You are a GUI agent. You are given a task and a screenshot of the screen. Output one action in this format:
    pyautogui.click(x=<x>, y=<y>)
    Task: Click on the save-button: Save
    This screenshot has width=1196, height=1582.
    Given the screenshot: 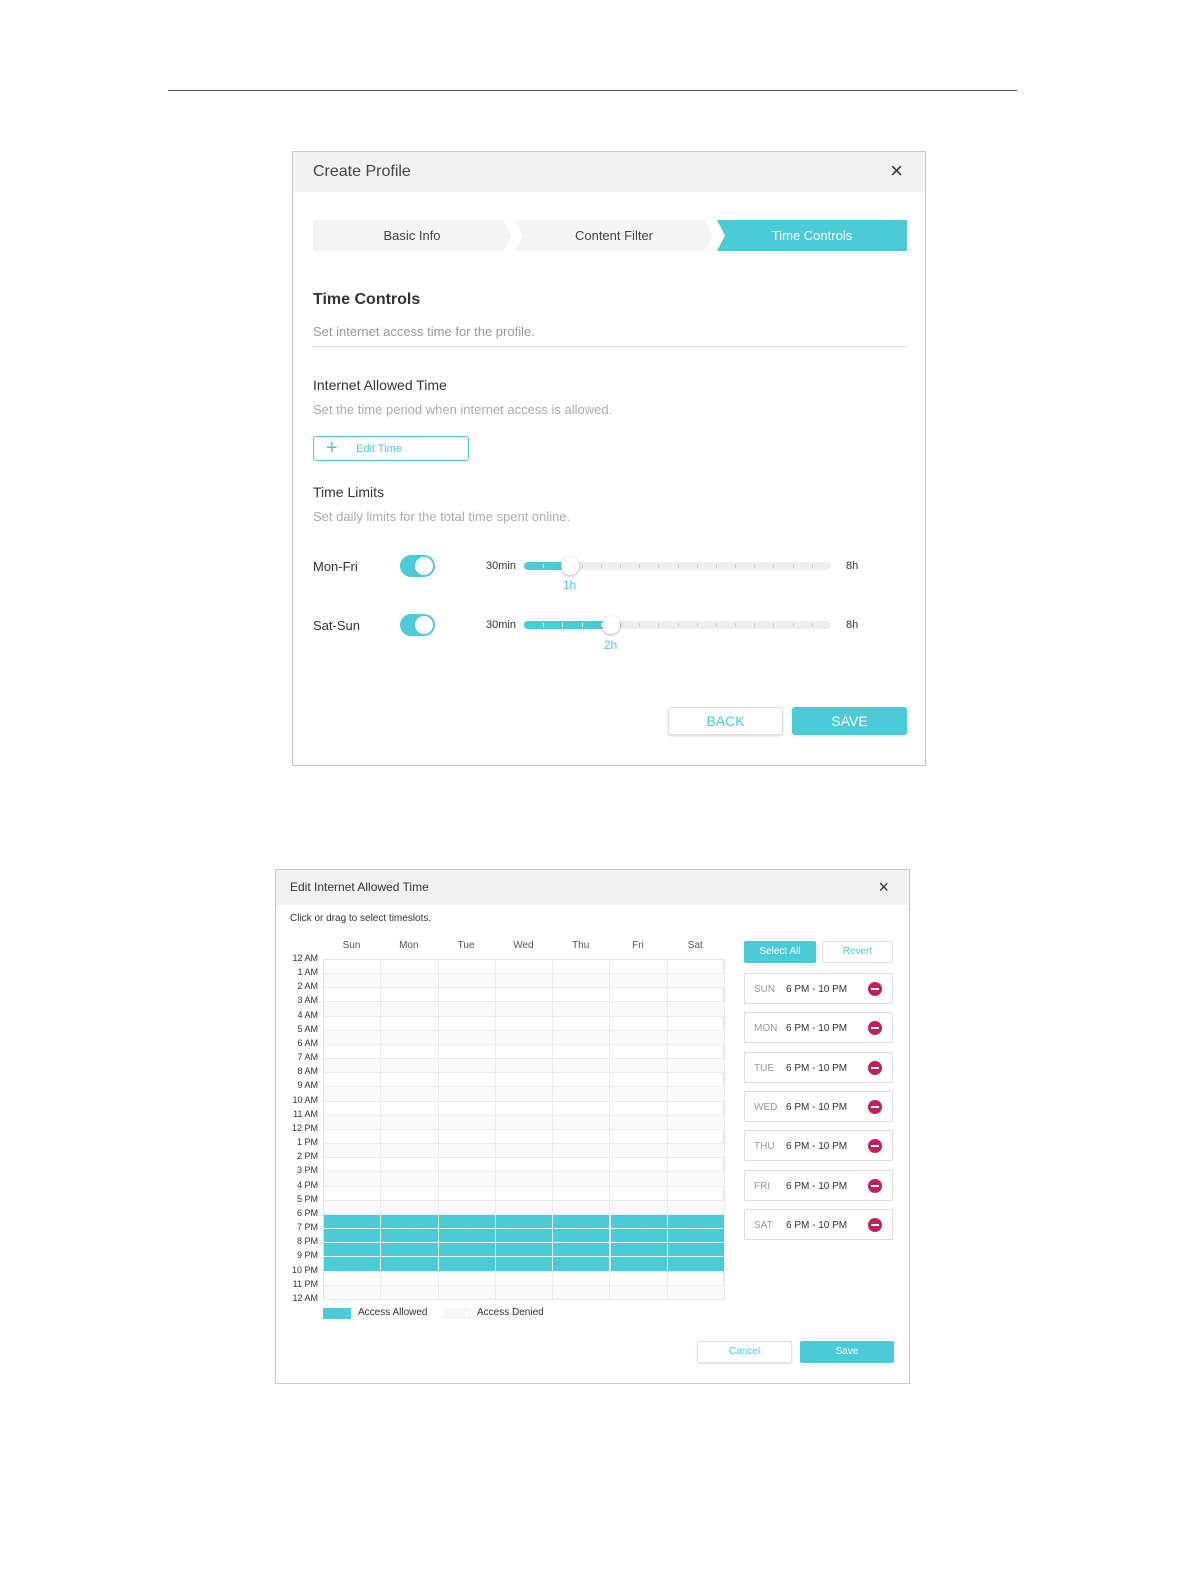 What is the action you would take?
    pyautogui.click(x=847, y=1352)
    